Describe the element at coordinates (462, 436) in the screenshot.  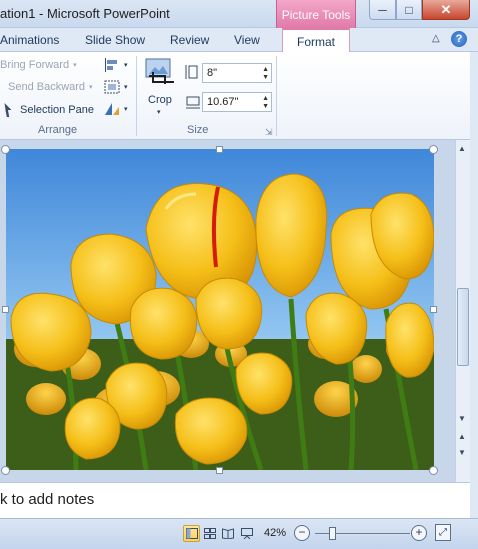
I see `previous-slide-icon: ▲` at that location.